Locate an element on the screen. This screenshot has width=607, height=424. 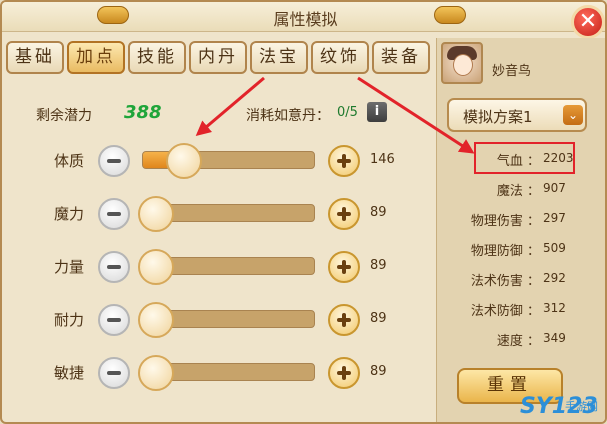
stat-name: 物理伤害 ： is located at coordinates (505, 221).